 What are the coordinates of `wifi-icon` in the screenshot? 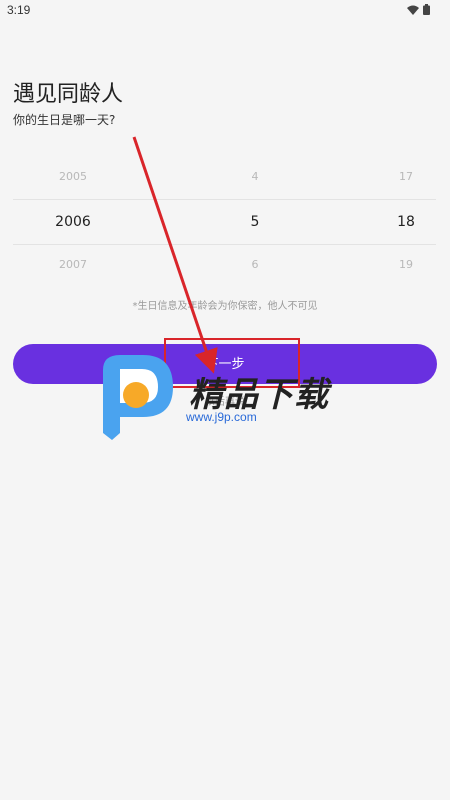 It's located at (413, 10).